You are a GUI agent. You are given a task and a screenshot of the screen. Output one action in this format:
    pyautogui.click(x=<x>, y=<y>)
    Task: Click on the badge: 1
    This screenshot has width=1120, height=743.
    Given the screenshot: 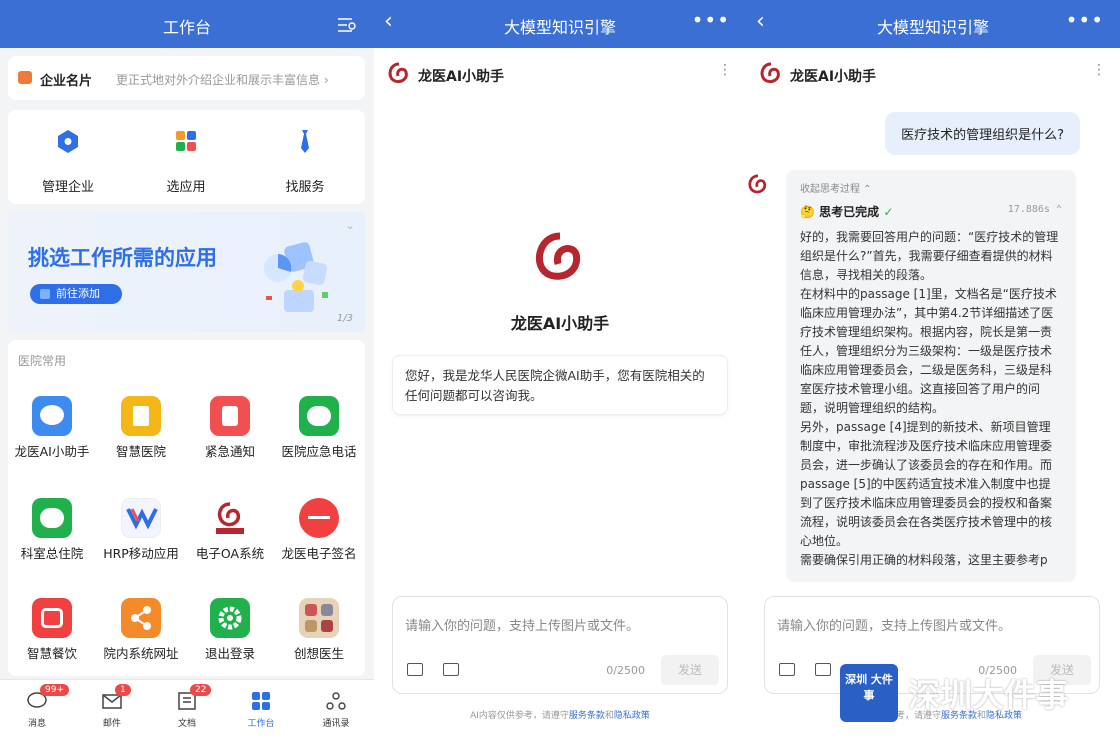 What is the action you would take?
    pyautogui.click(x=123, y=690)
    